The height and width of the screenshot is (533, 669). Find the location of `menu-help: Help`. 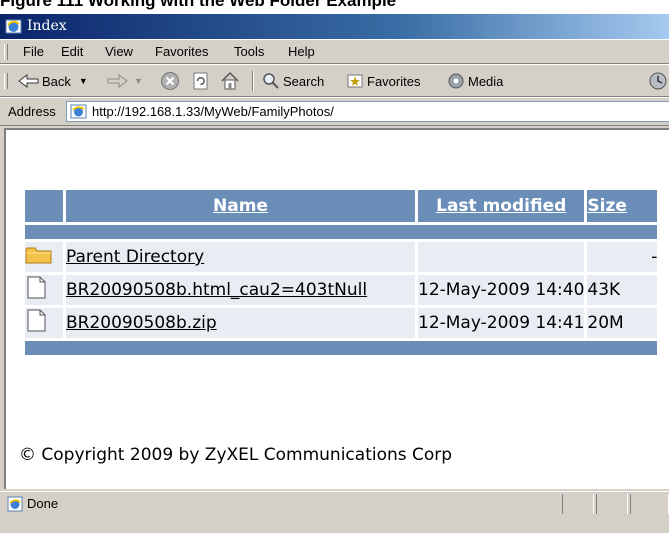

menu-help: Help is located at coordinates (301, 51).